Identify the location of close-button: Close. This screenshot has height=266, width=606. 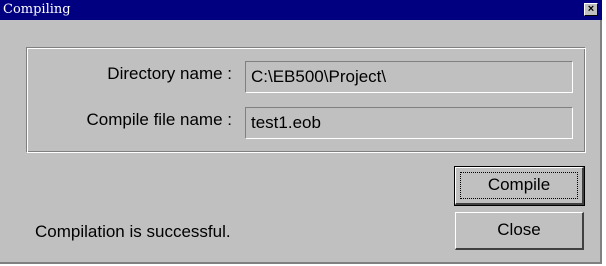
(519, 231).